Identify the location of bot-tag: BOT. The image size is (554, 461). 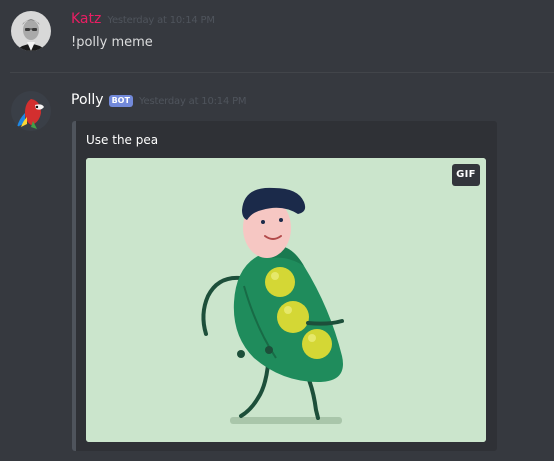
(120, 101).